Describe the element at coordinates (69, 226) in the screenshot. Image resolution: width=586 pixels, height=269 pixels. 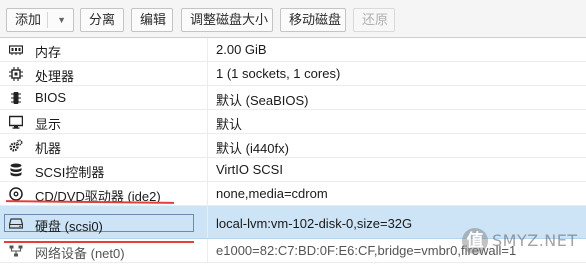
I see `row-name: 硬盘 (scsi0)` at that location.